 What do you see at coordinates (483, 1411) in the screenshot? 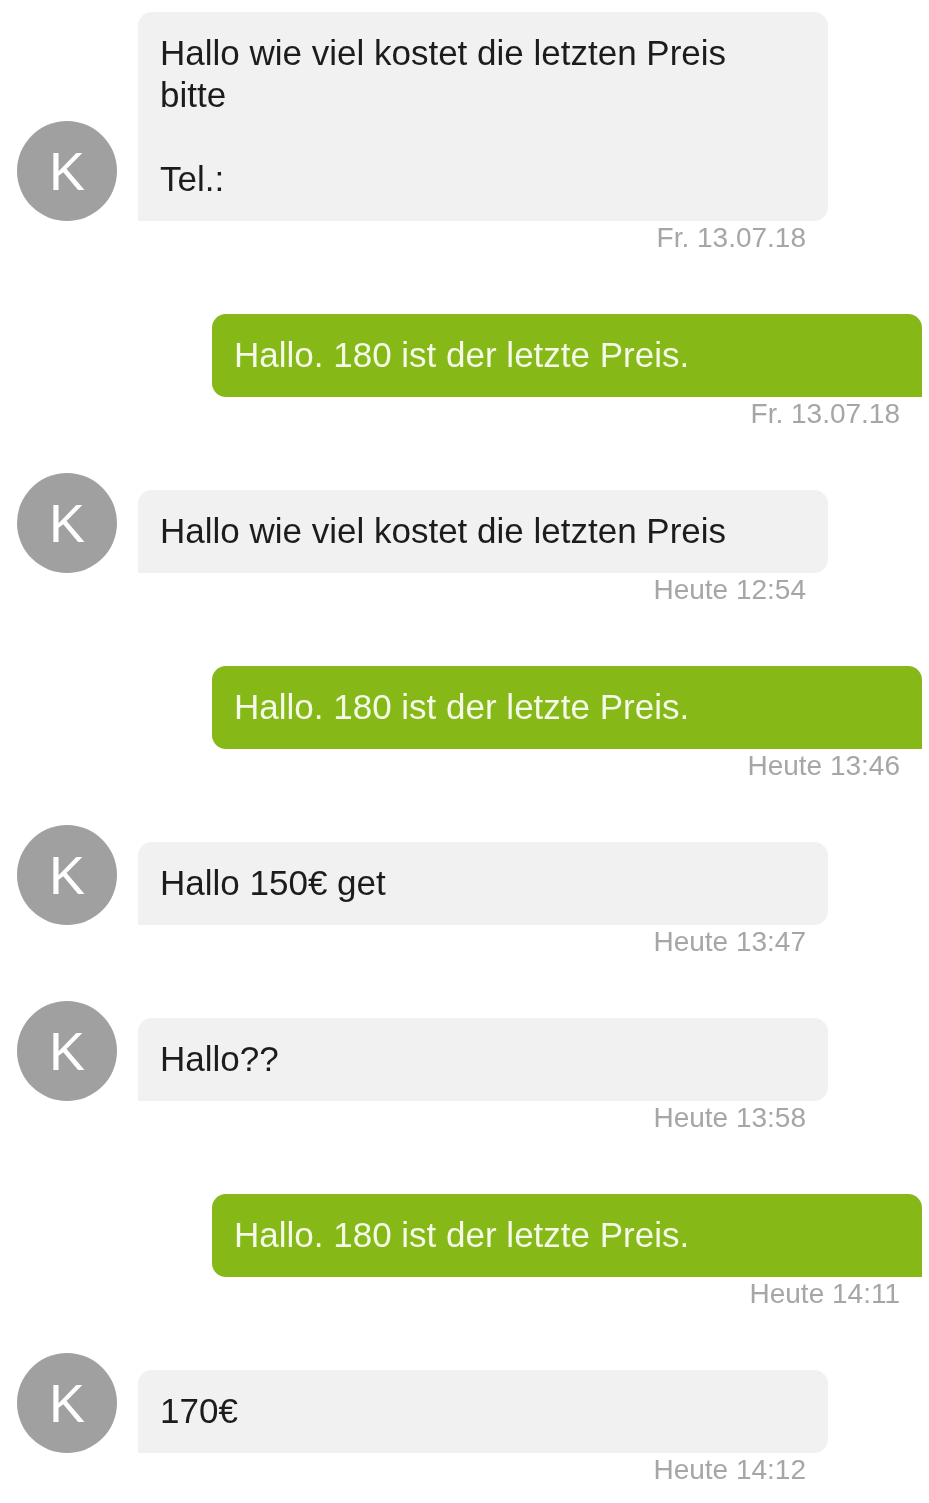
I see `message-bubble: 170€` at bounding box center [483, 1411].